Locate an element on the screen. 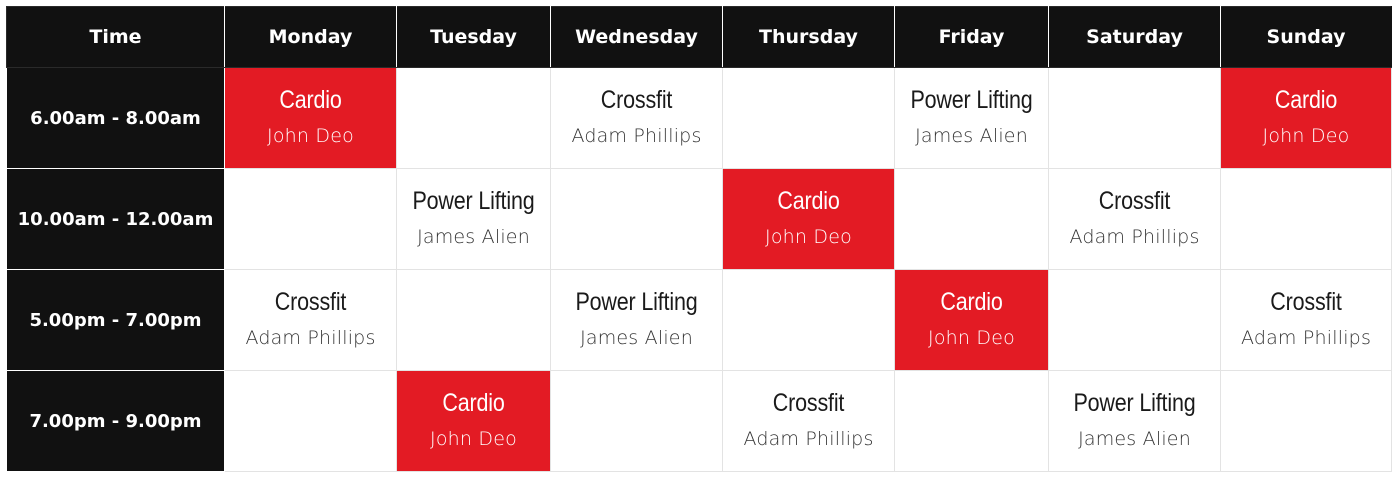 The width and height of the screenshot is (1400, 478). header-saturday: Saturday is located at coordinates (1134, 37).